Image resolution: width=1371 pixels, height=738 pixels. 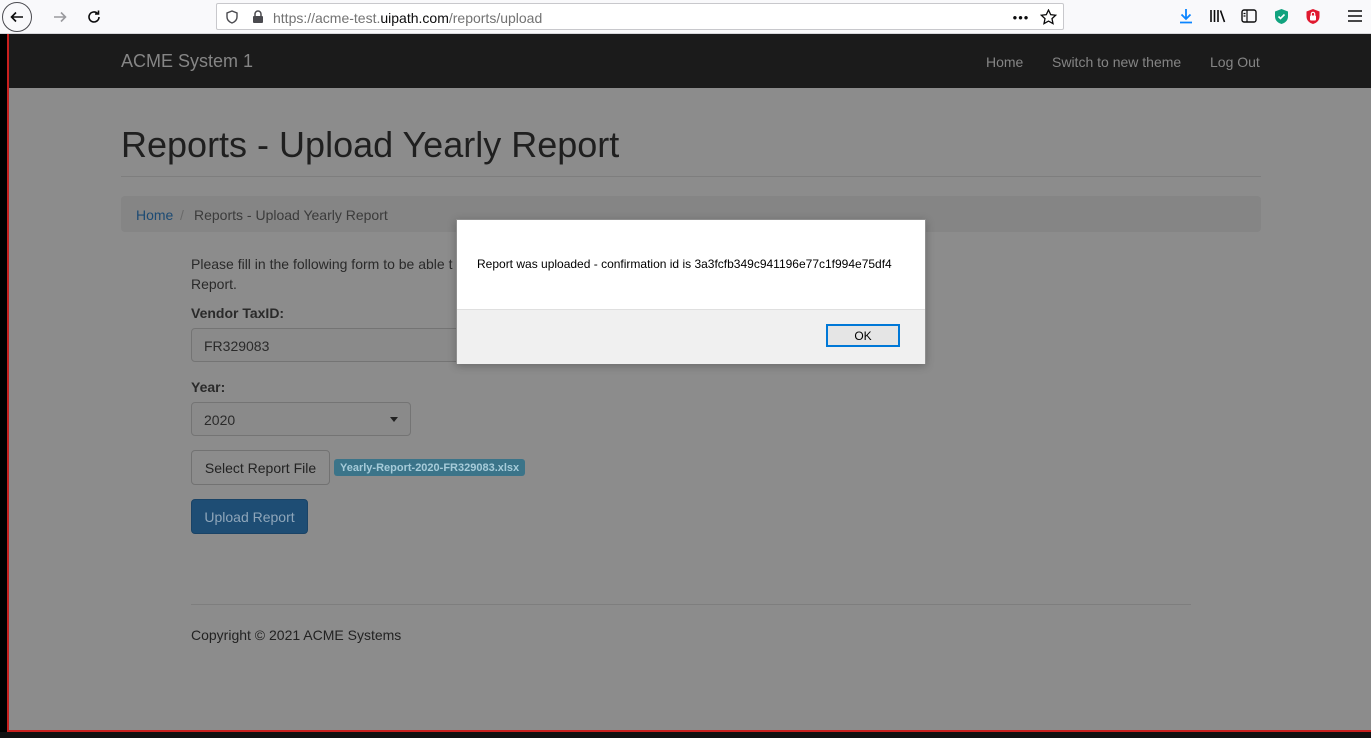 What do you see at coordinates (394, 419) in the screenshot?
I see `chevron-down-icon` at bounding box center [394, 419].